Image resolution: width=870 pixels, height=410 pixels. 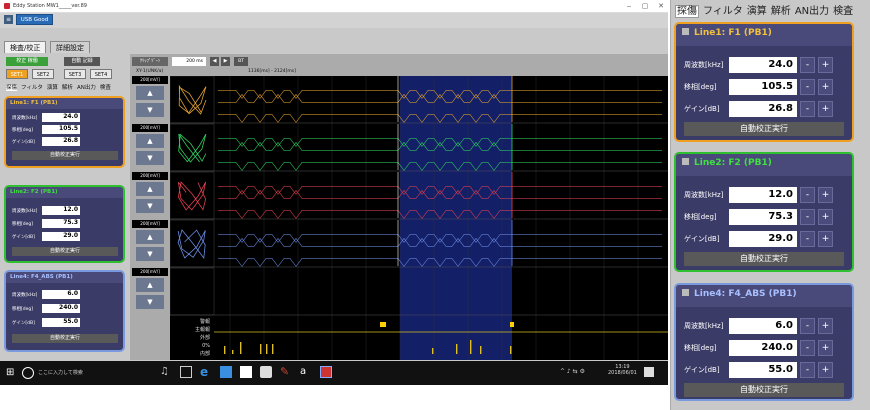 What do you see at coordinates (214, 61) in the screenshot?
I see `prev-arrow-icon: ◀` at bounding box center [214, 61].